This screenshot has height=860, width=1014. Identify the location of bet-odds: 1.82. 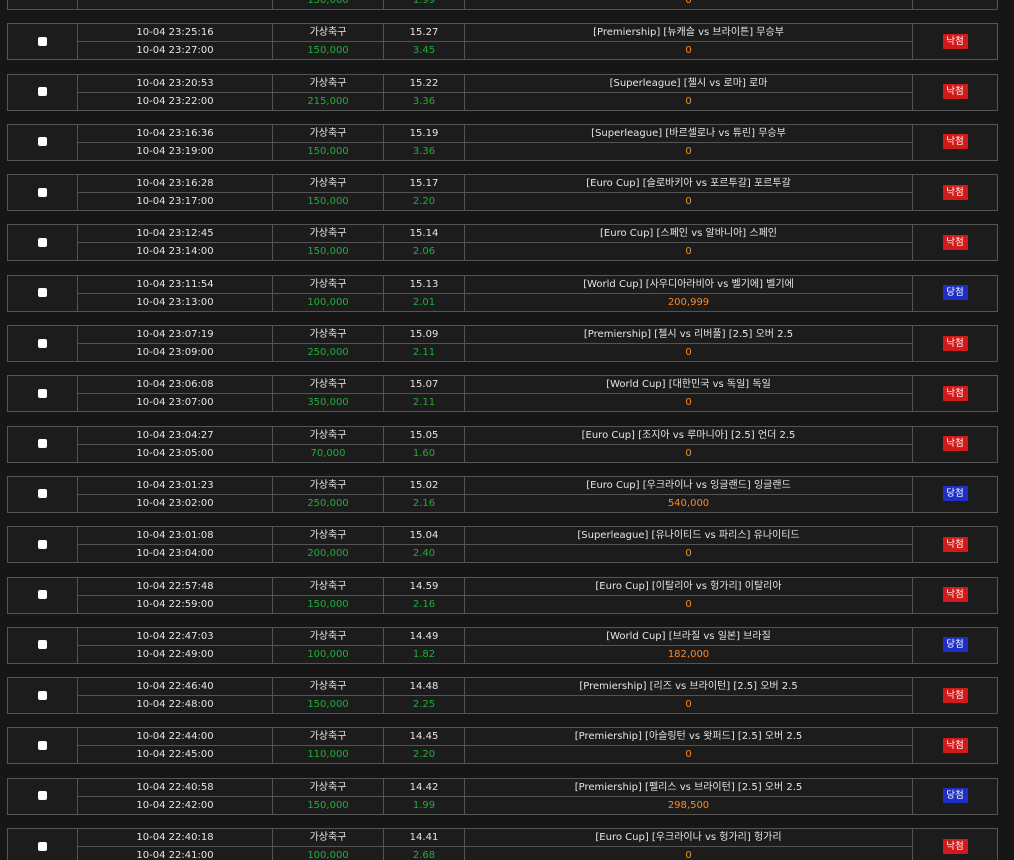
(424, 654).